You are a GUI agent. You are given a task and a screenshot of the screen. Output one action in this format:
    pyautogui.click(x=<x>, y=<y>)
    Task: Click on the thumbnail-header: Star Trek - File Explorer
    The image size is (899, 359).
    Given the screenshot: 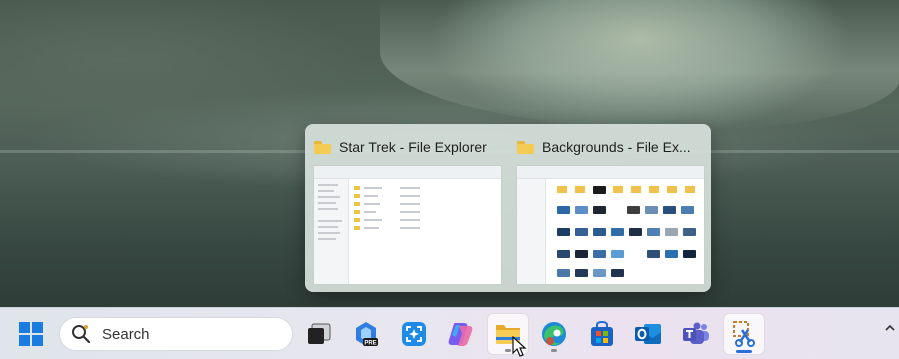 What is the action you would take?
    pyautogui.click(x=409, y=147)
    